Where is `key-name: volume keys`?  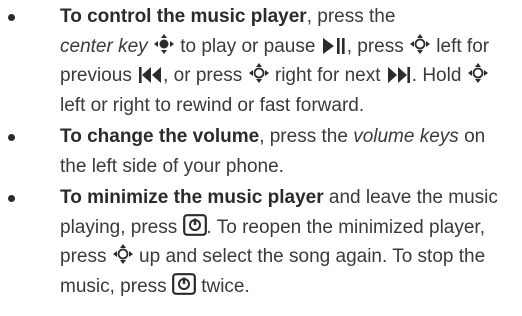 key-name: volume keys is located at coordinates (406, 136).